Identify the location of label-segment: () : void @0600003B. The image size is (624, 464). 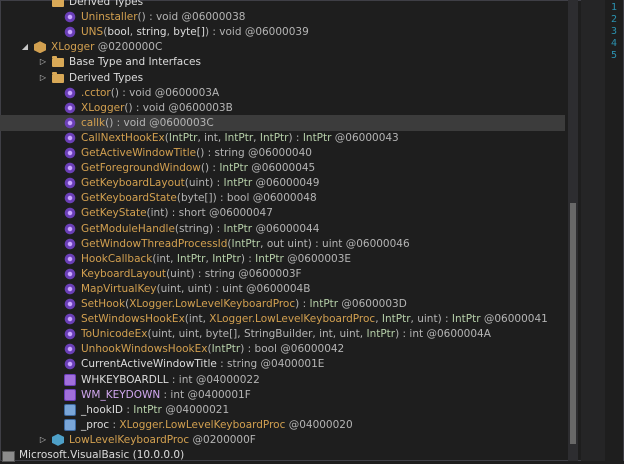
(178, 107).